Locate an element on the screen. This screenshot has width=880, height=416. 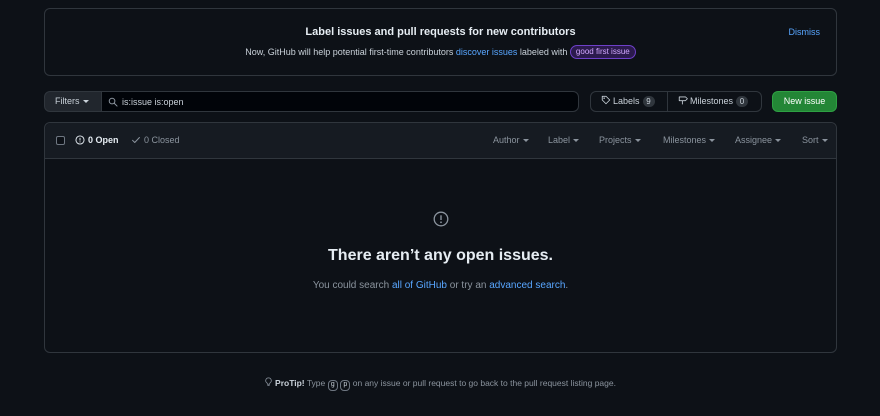
sort-filter: Sort is located at coordinates (815, 140).